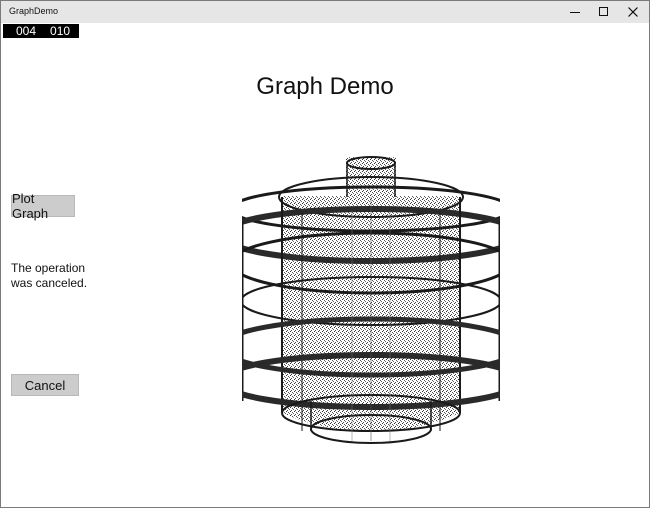 This screenshot has height=508, width=650. Describe the element at coordinates (49, 283) in the screenshot. I see `status-line-2: was canceled.` at that location.